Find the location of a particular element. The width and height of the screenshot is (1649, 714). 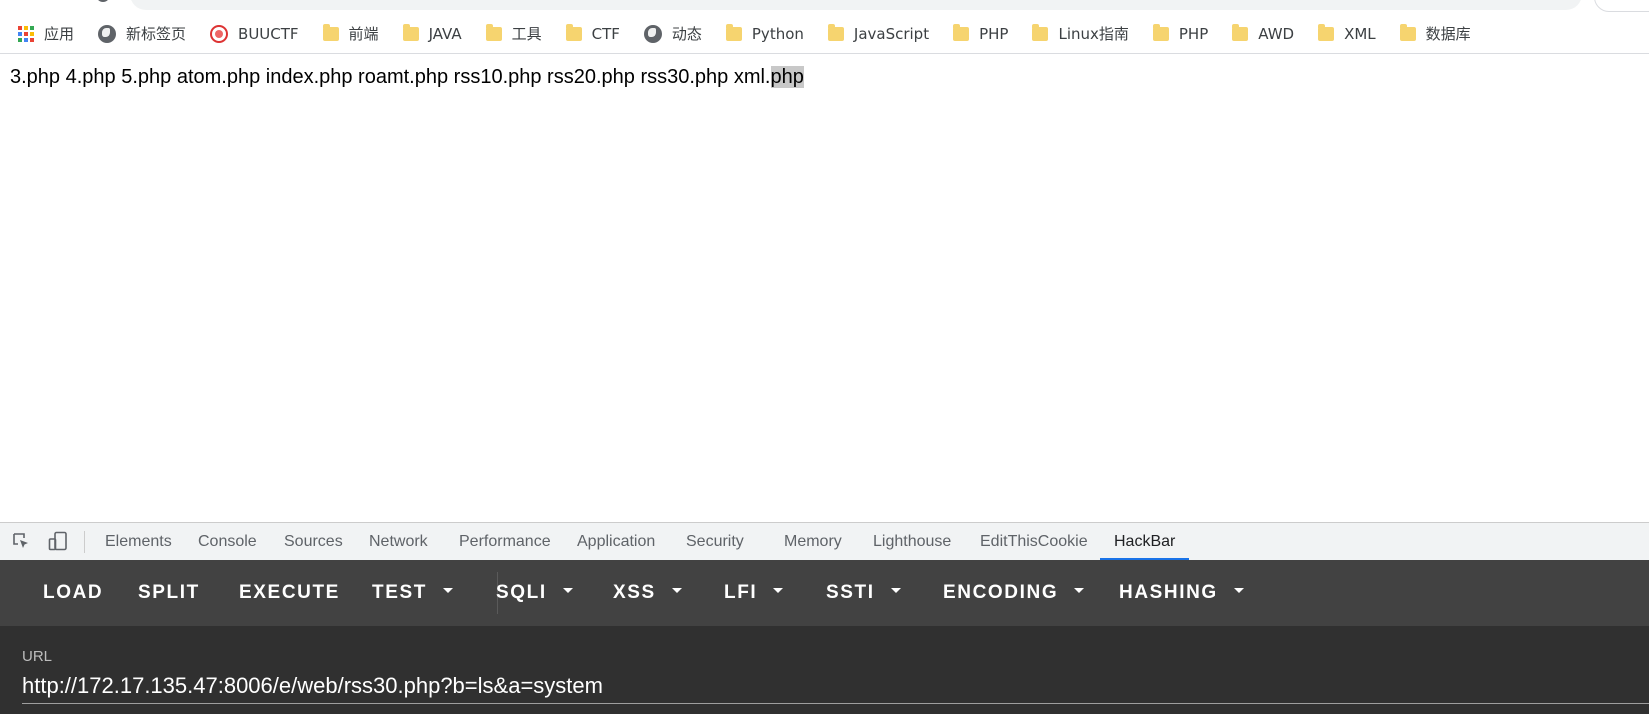

split-button: SPLIT is located at coordinates (169, 593).